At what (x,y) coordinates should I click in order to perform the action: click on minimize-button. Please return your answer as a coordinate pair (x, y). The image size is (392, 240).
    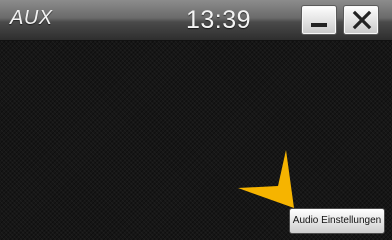
    Looking at the image, I should click on (319, 20).